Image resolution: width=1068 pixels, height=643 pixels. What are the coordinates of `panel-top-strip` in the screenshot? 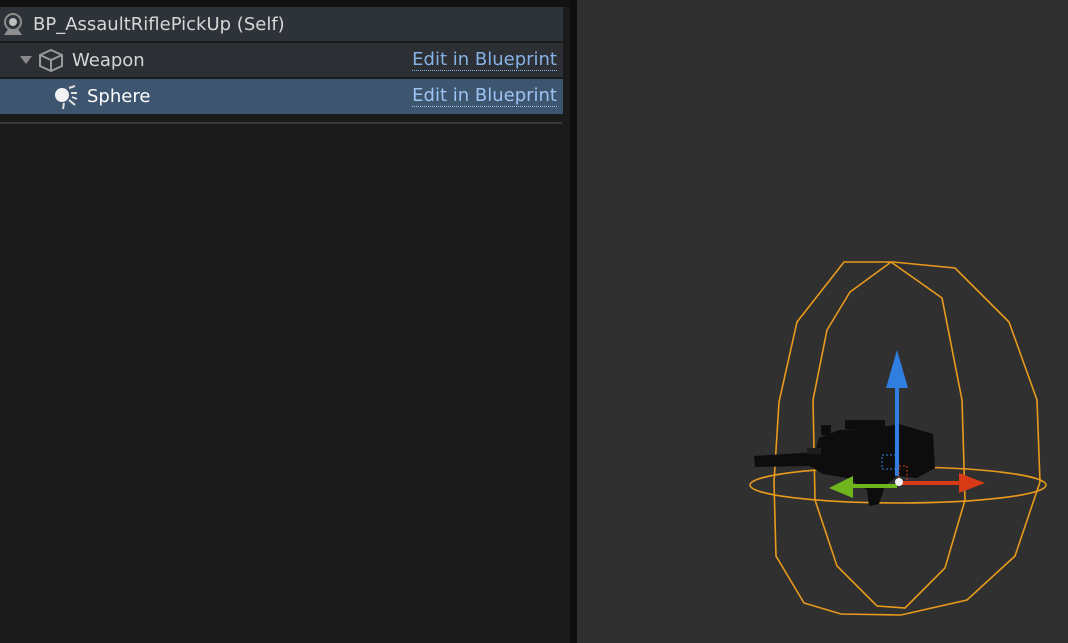 It's located at (285, 3).